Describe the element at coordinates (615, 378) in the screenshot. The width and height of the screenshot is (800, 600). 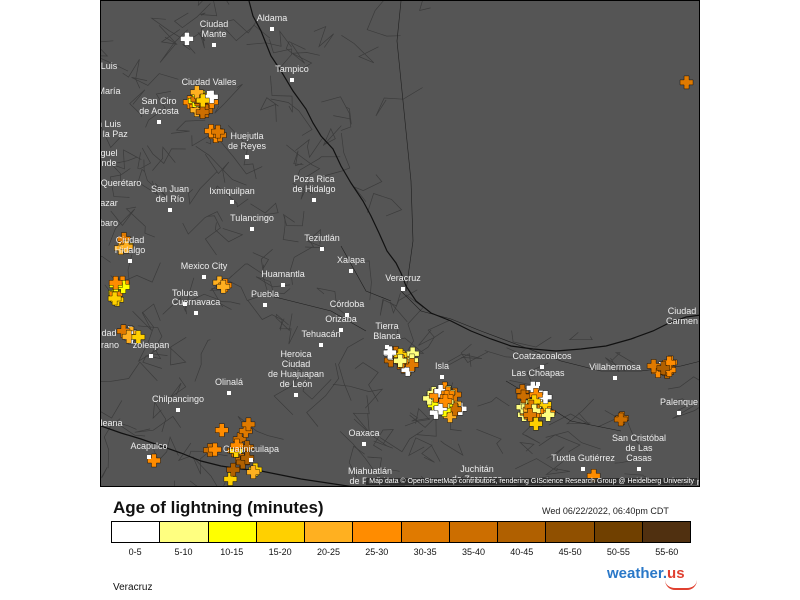
I see `city-marker-villahermosa` at that location.